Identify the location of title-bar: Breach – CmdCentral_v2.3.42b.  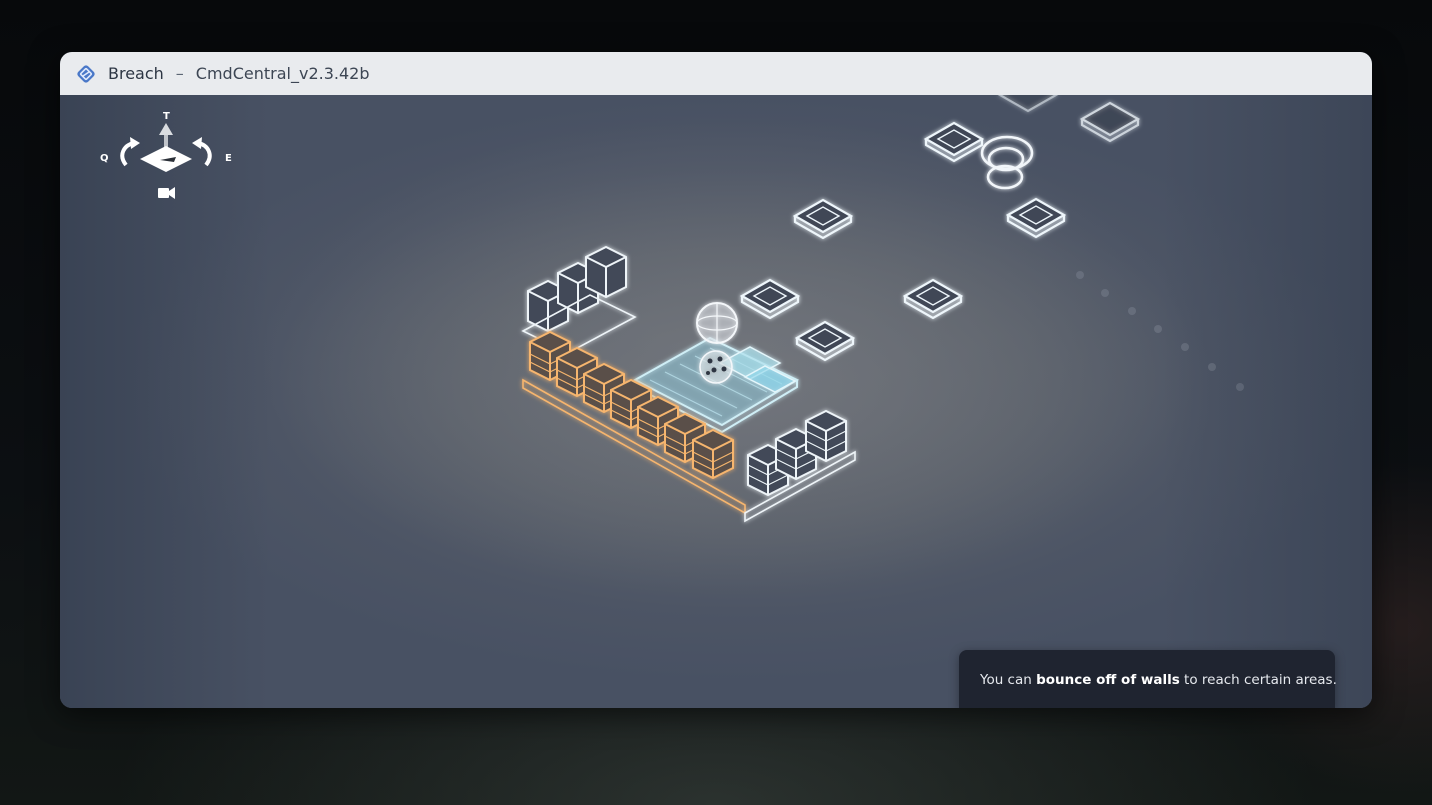
(716, 74).